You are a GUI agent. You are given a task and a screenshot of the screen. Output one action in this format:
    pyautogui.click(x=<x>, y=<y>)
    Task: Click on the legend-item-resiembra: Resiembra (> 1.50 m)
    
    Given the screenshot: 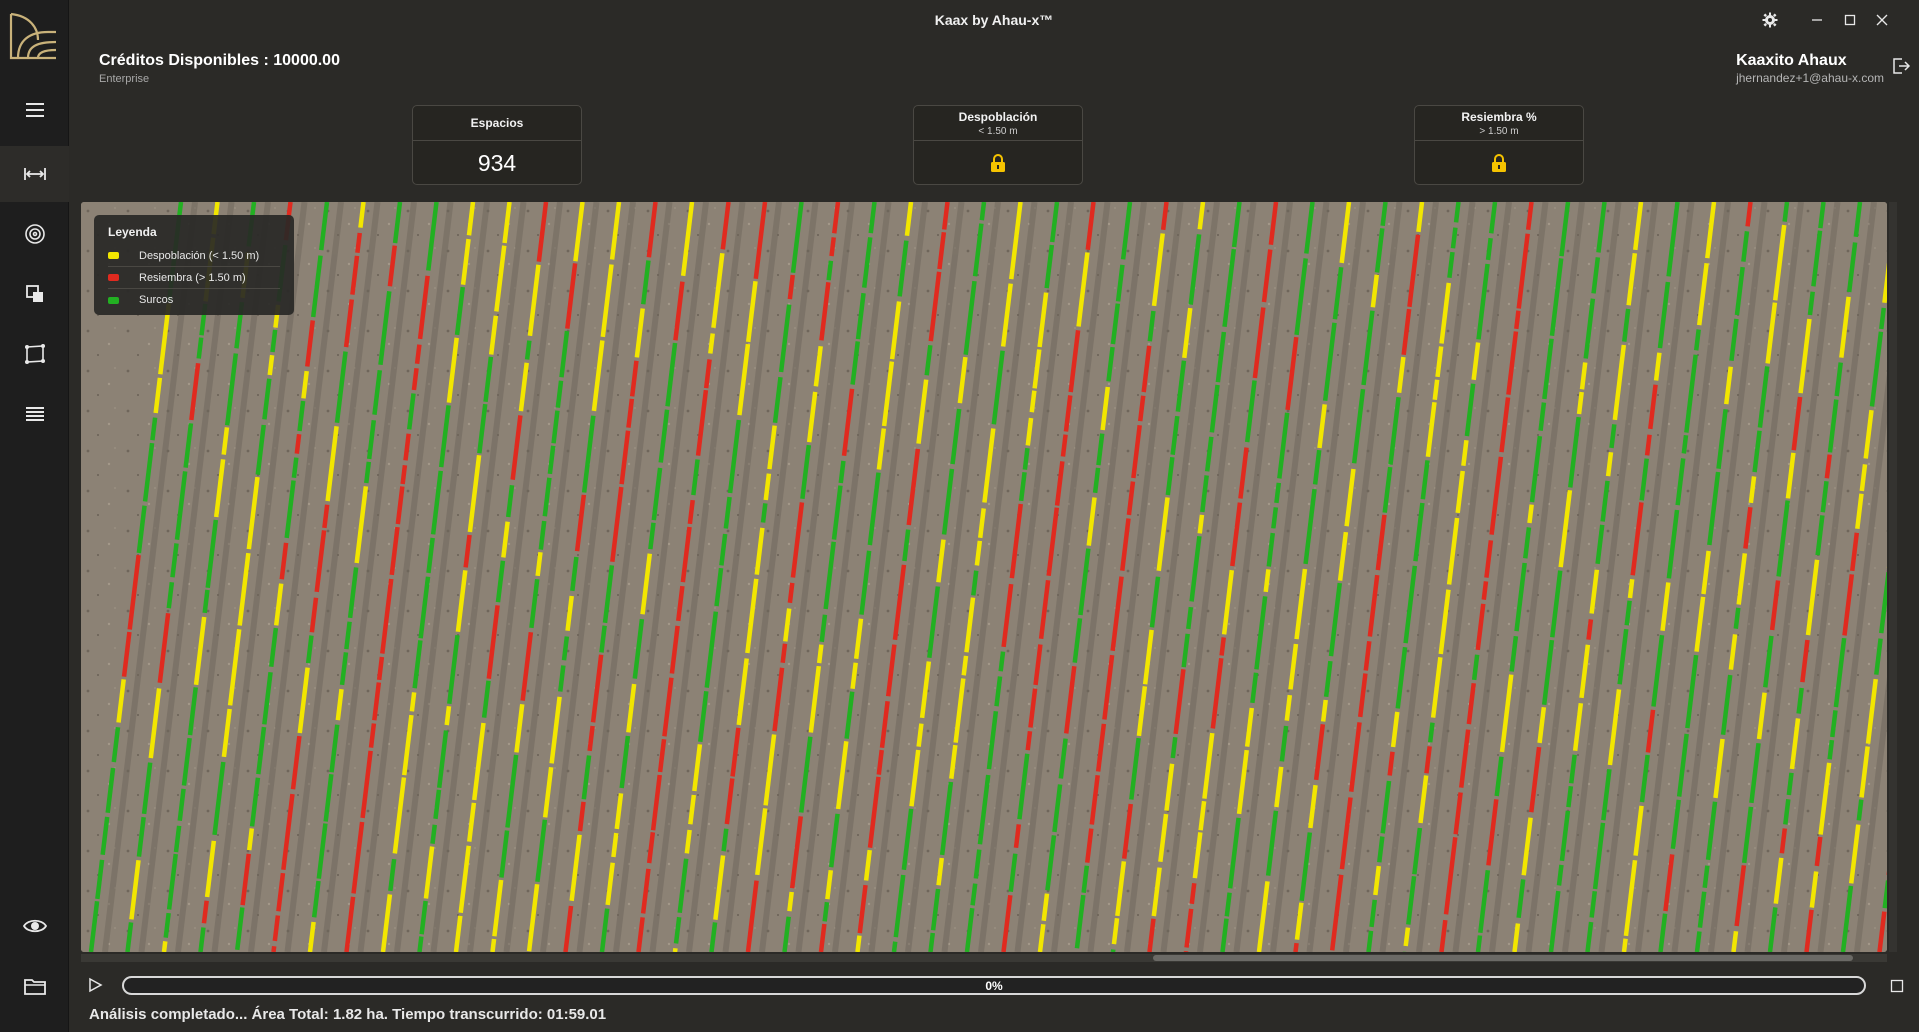 What is the action you would take?
    pyautogui.click(x=194, y=278)
    